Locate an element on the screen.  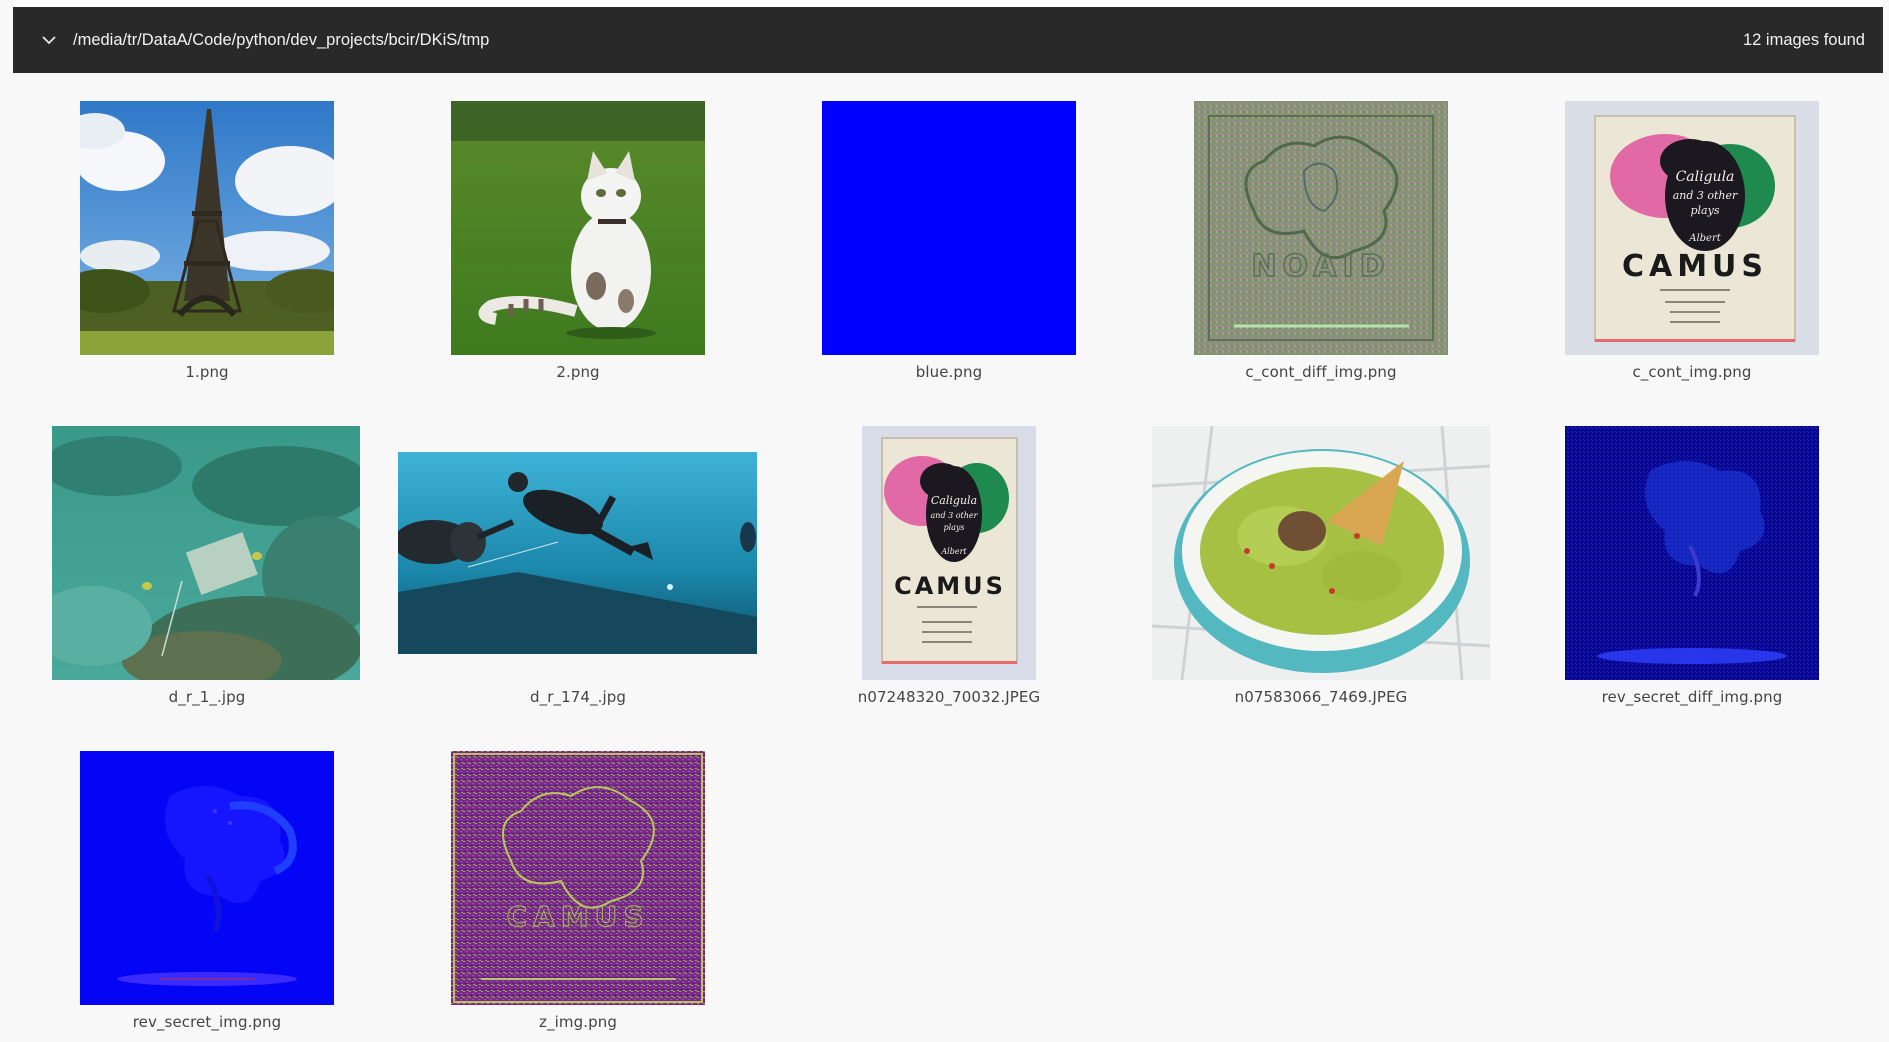
noisy-diff-image: NOAID is located at coordinates (1321, 228).